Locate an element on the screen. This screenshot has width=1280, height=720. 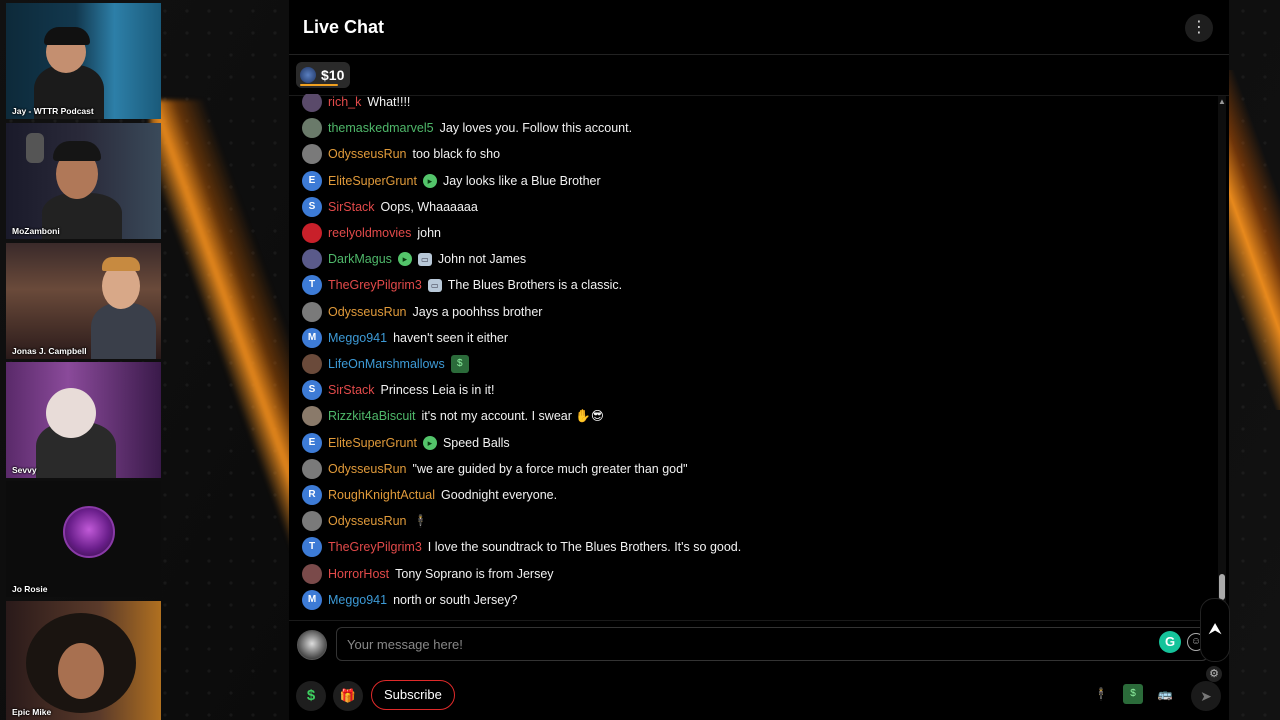
chat-message: S SirStack Princess Leia is in it! is located at coordinates (398, 390).